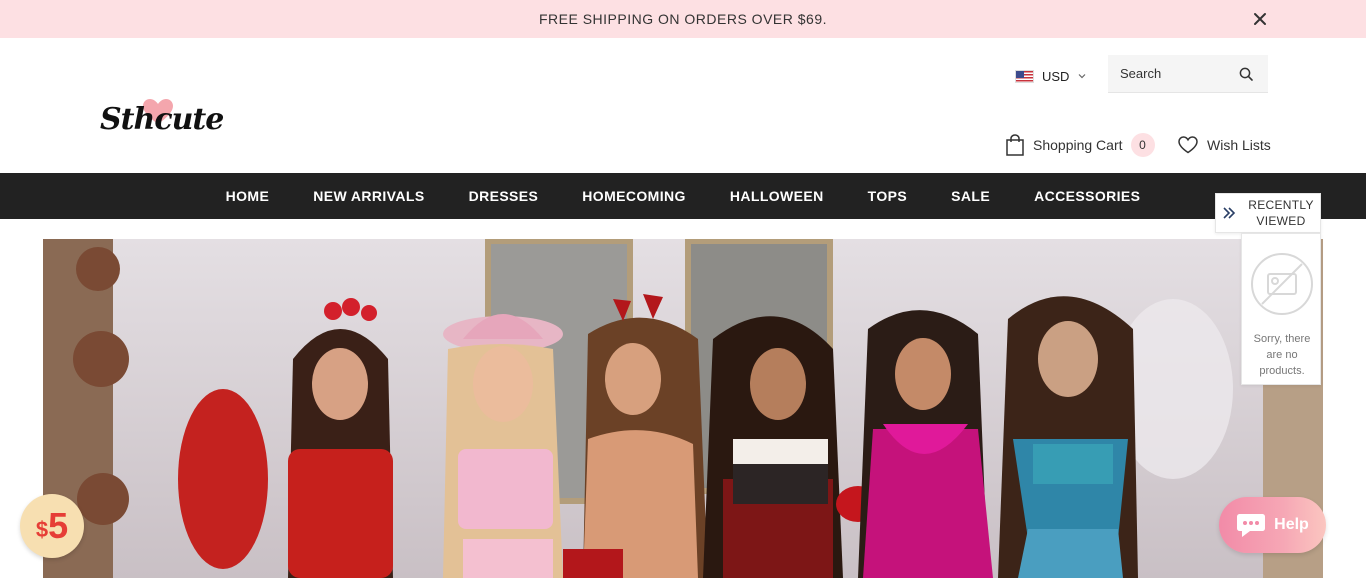  I want to click on no-image-icon, so click(1282, 284).